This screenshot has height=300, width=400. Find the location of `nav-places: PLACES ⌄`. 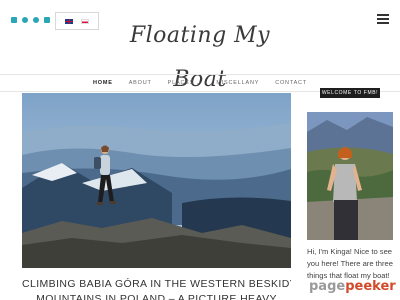

nav-places: PLACES ⌄ is located at coordinates (184, 83).